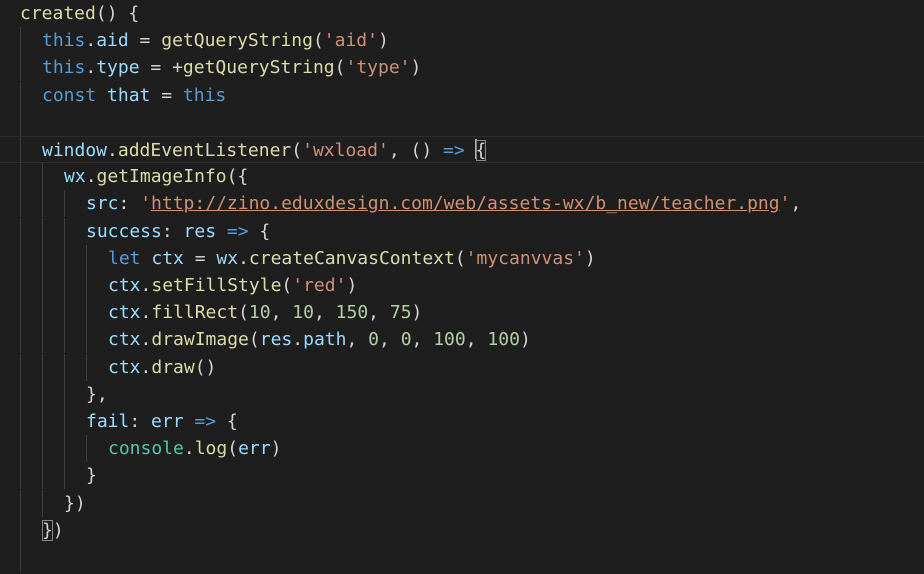 The height and width of the screenshot is (574, 924). I want to click on code-line: const that = this, so click(462, 95).